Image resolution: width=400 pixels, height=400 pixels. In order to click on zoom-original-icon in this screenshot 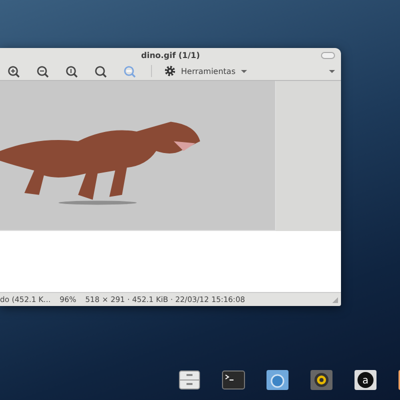, I will do `click(71, 71)`.